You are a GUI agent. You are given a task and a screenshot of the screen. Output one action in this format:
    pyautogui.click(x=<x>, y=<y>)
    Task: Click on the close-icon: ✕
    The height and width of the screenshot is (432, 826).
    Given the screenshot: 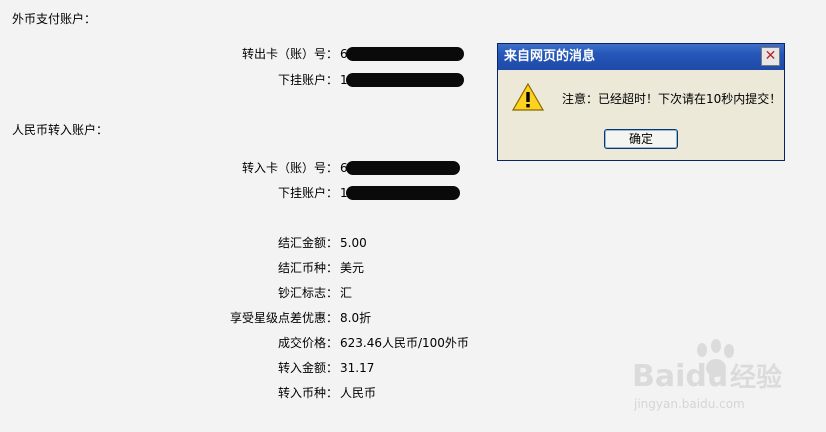 What is the action you would take?
    pyautogui.click(x=770, y=56)
    